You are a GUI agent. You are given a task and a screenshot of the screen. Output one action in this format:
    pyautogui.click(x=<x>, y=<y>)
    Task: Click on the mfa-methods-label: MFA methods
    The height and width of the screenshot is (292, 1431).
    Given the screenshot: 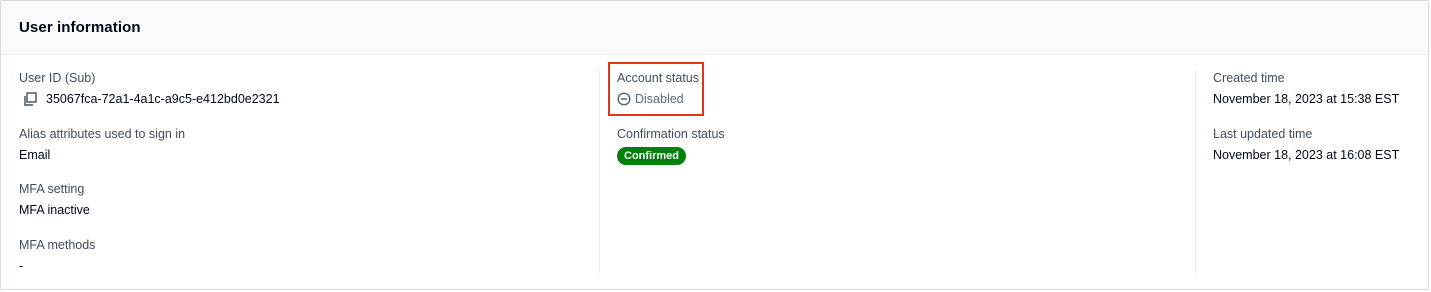 What is the action you would take?
    pyautogui.click(x=57, y=244)
    